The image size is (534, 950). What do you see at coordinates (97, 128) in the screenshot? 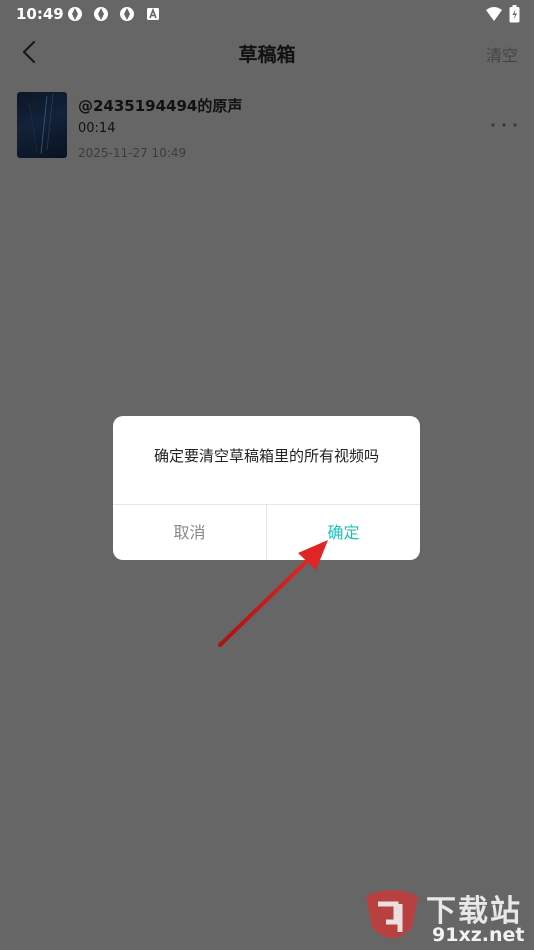
I see `draft-duration: 00:14` at bounding box center [97, 128].